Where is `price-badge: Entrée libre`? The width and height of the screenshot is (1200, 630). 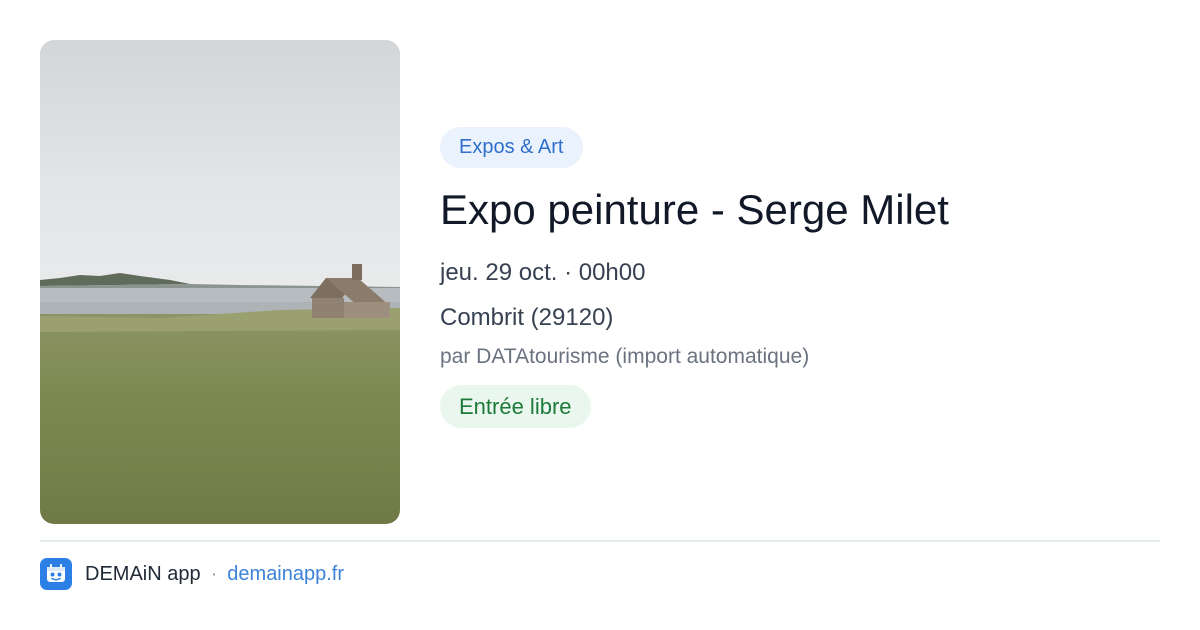 price-badge: Entrée libre is located at coordinates (515, 406).